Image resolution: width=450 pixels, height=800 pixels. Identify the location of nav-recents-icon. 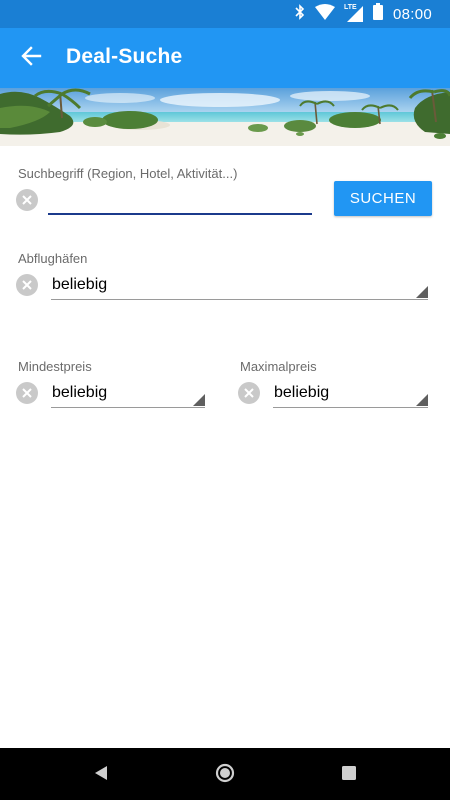
(349, 775).